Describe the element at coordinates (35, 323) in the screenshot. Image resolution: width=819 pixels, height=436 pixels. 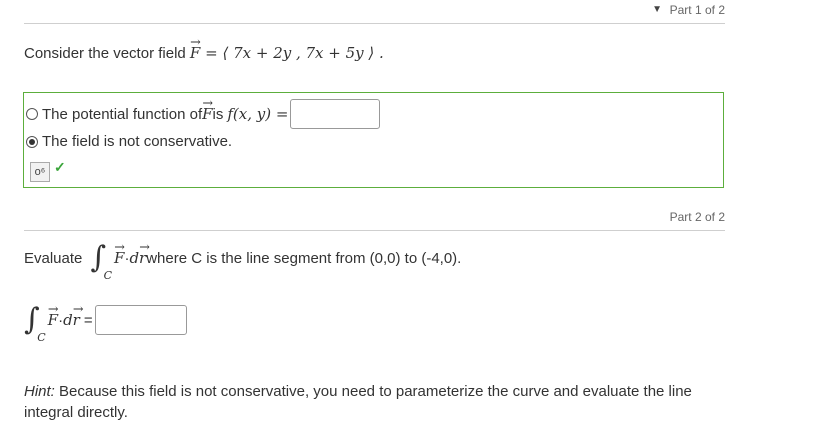
I see `integral-symbol-2: ∫ C` at that location.